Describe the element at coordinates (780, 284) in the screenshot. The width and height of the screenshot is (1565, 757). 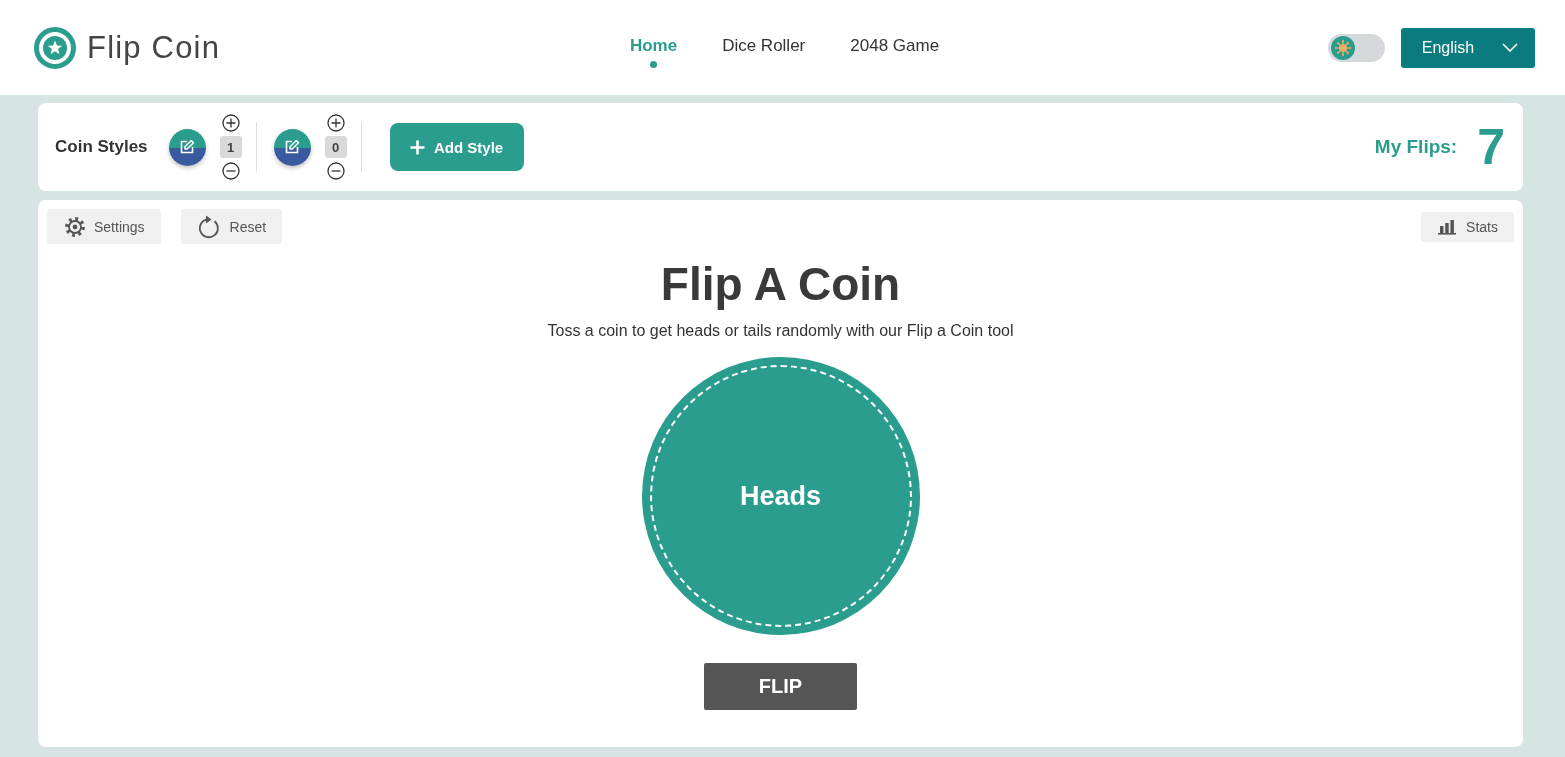
I see `page-title: Flip A Coin` at that location.